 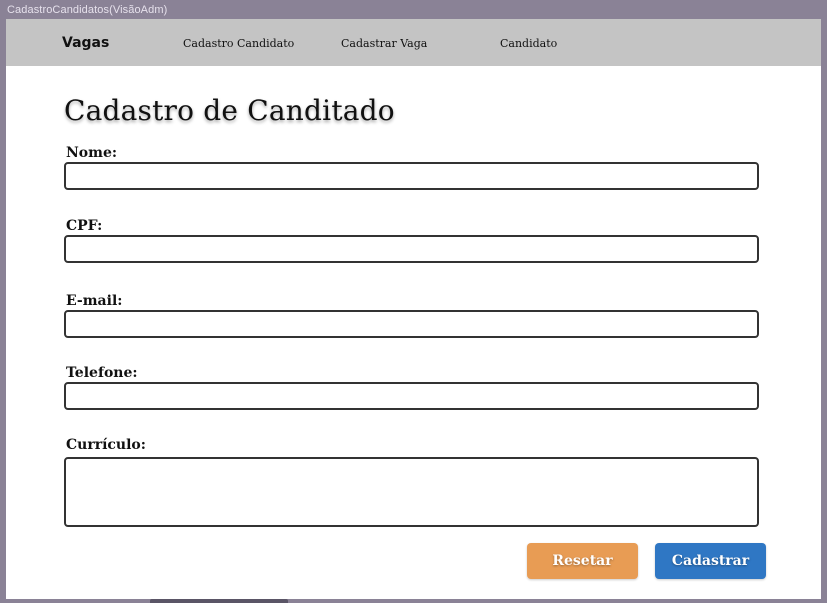 What do you see at coordinates (102, 373) in the screenshot?
I see `telefone-label: Telefone:` at bounding box center [102, 373].